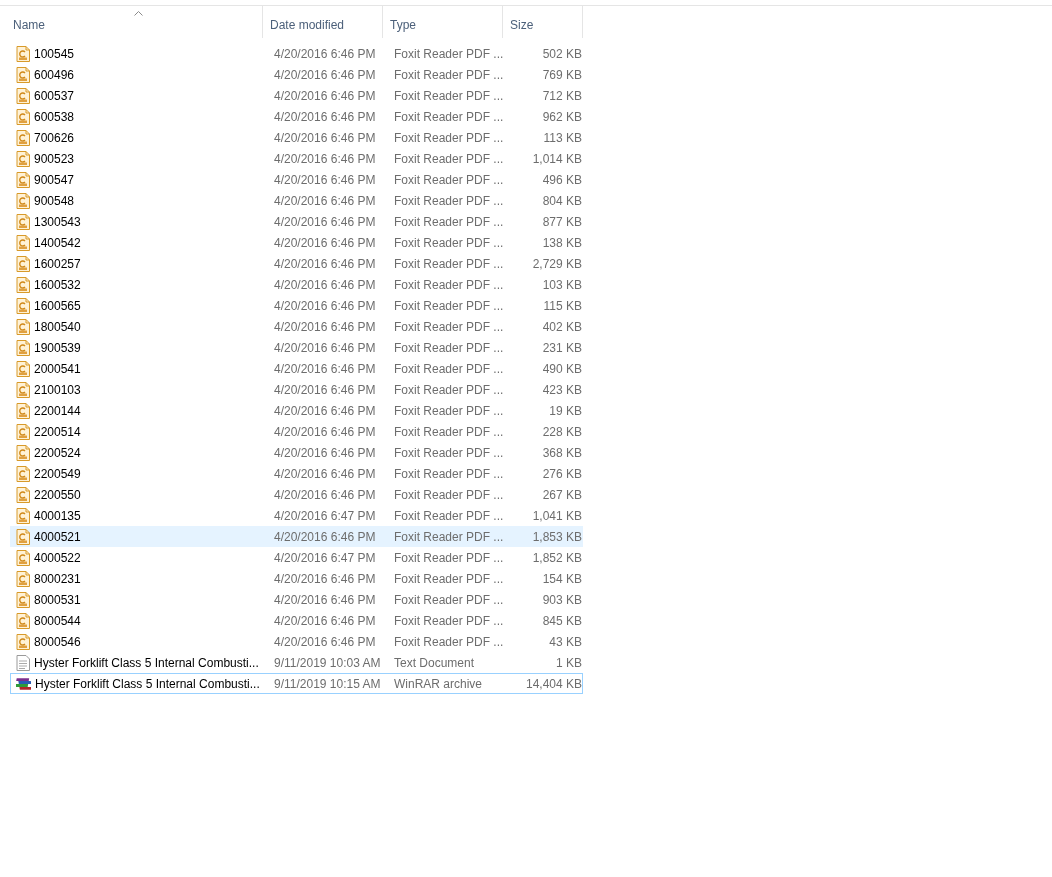 The height and width of the screenshot is (877, 1052). Describe the element at coordinates (296, 137) in the screenshot. I see `file-row: 700626 4/20/2016 6:46 PM Foxit Reader PDF ... 113 KB` at that location.